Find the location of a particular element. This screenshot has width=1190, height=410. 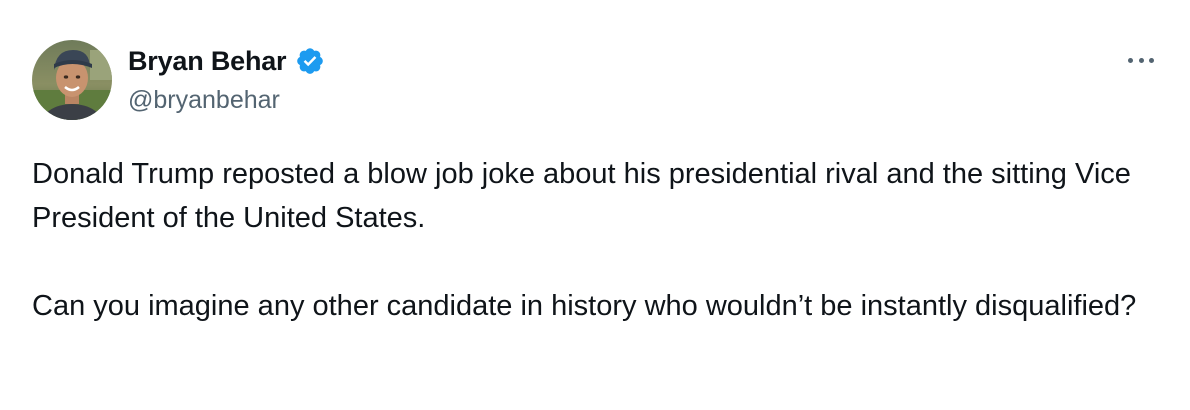

author-display-name: Bryan Behar is located at coordinates (207, 61).